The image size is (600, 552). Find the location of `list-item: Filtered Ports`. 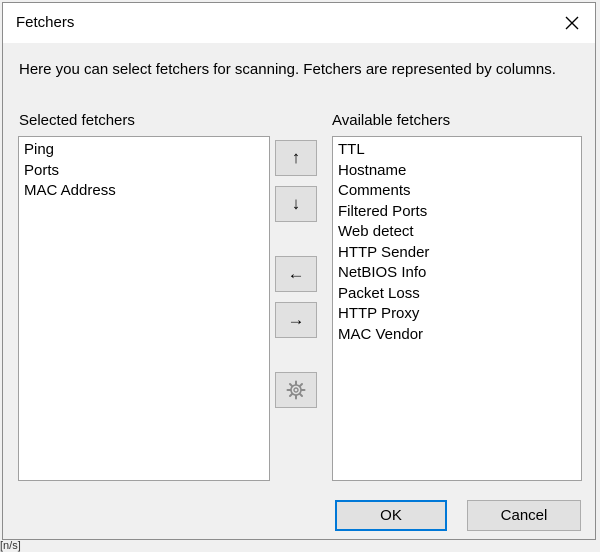

list-item: Filtered Ports is located at coordinates (459, 212).